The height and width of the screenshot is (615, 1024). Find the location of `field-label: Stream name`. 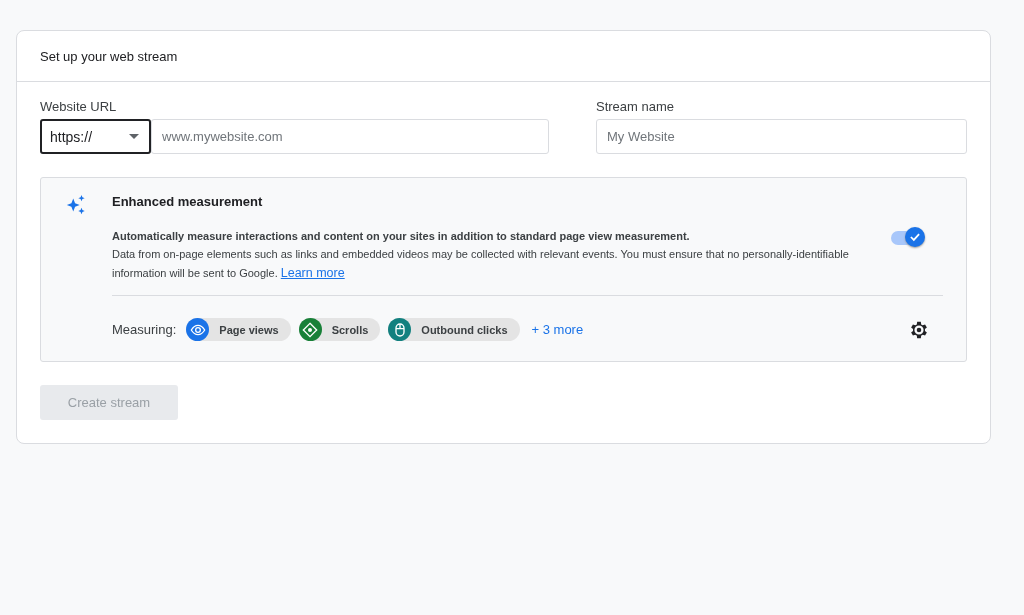

field-label: Stream name is located at coordinates (636, 106).